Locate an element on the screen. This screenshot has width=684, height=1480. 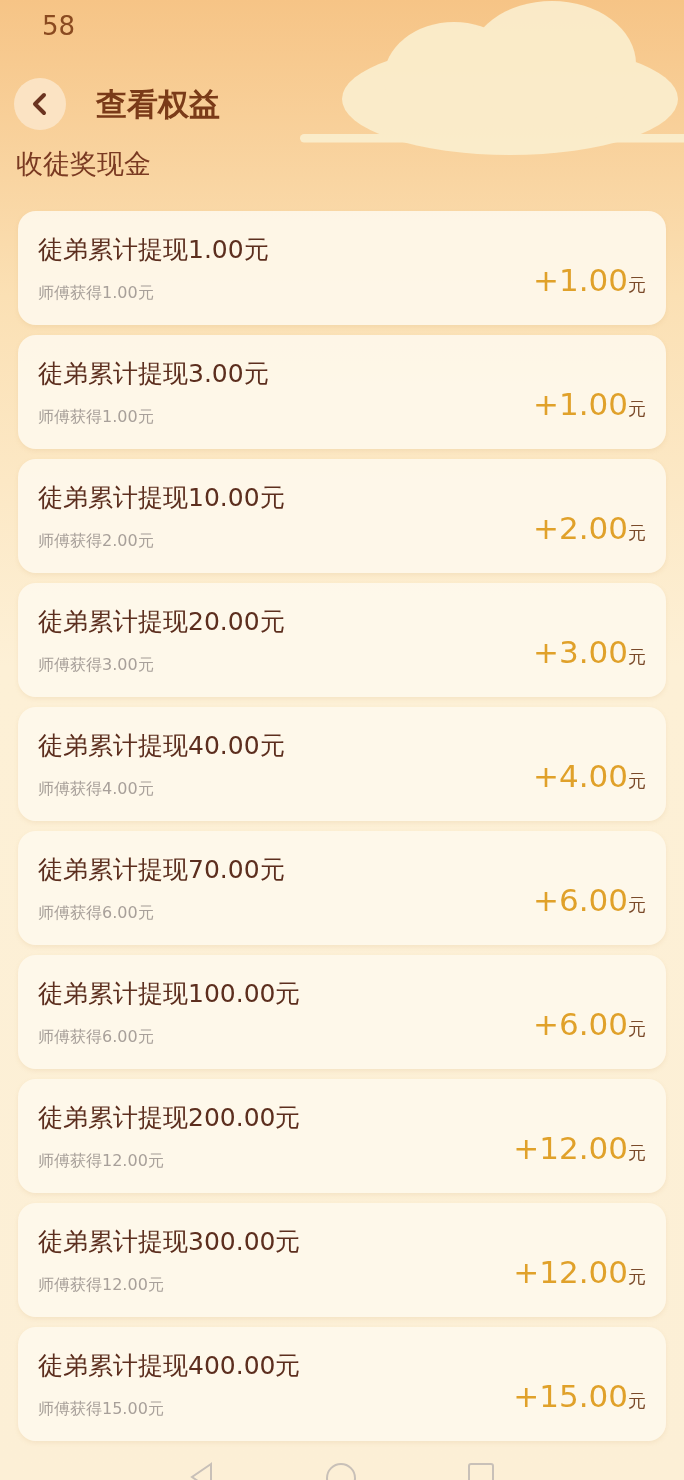
reward-condition: 徒弟累计提现1.00元 is located at coordinates (153, 250).